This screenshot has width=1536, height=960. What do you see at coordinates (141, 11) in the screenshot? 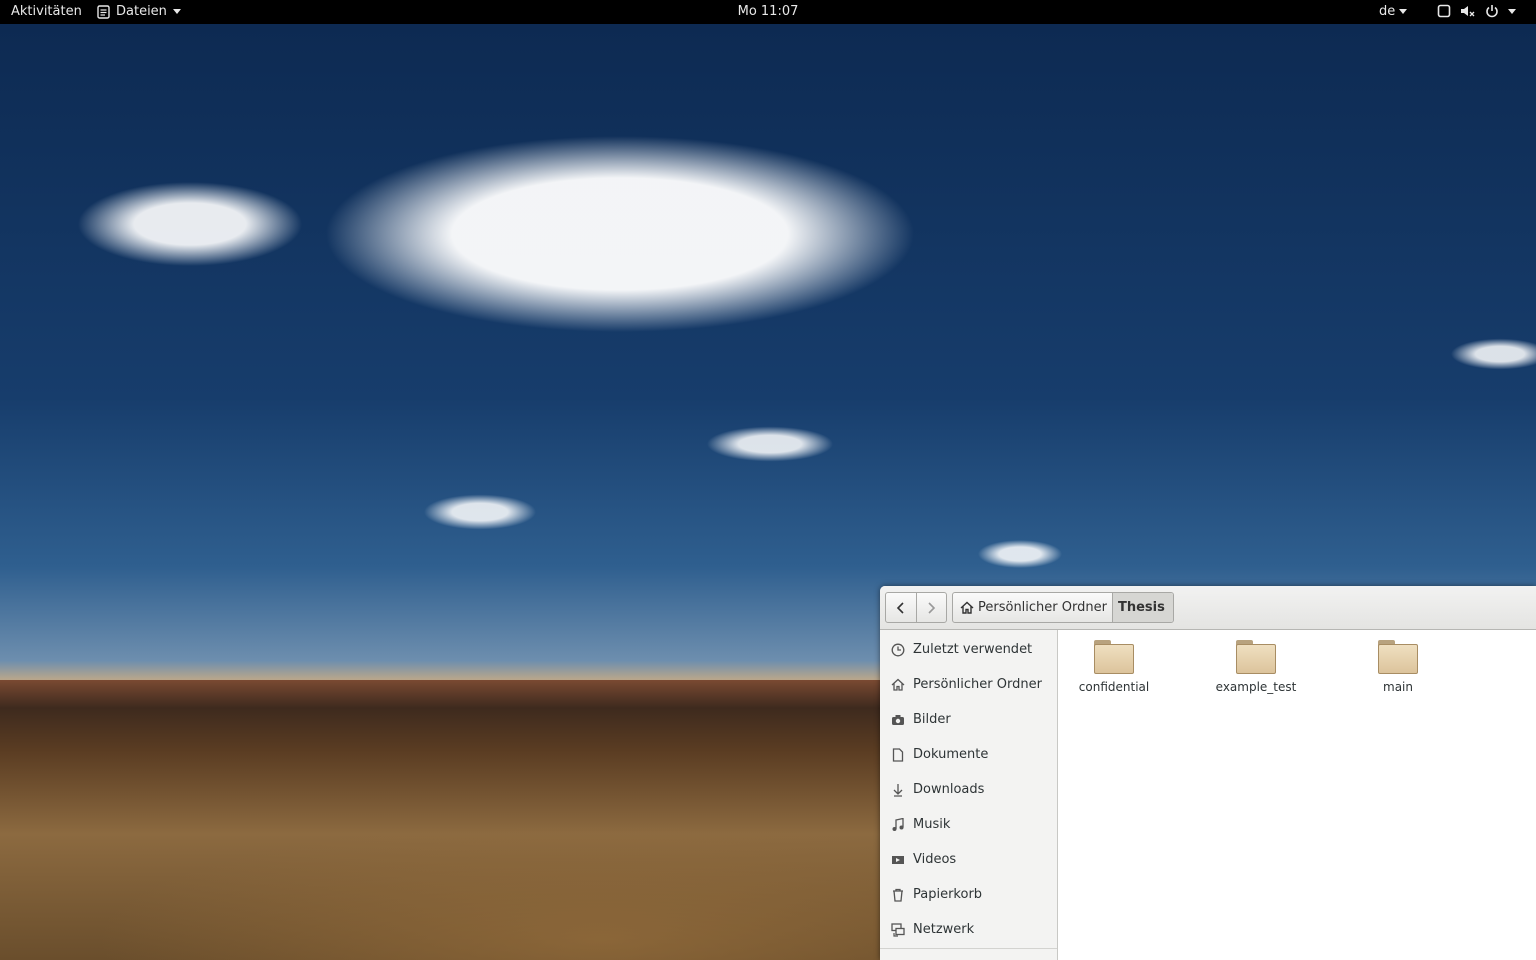
I see `app-menu-label: Dateien` at bounding box center [141, 11].